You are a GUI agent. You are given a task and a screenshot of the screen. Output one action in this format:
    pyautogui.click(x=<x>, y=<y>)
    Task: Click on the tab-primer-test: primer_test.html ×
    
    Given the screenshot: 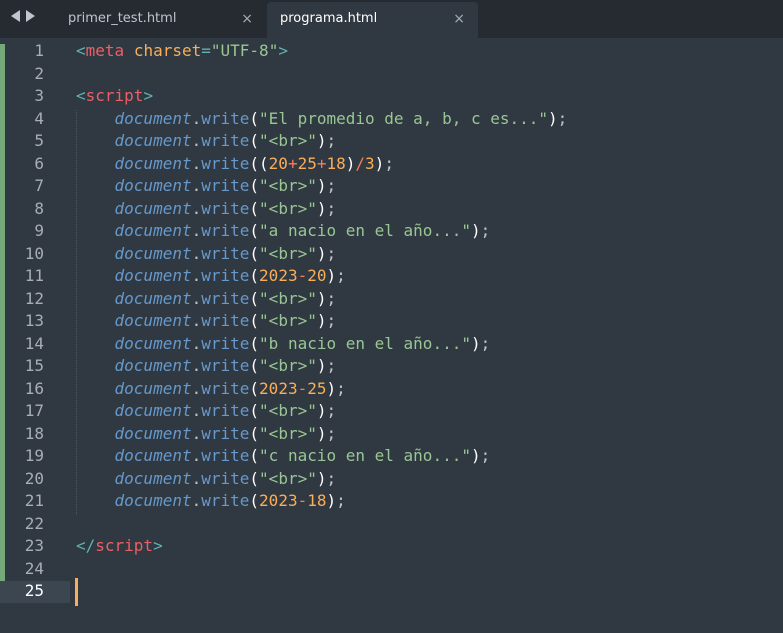 What is the action you would take?
    pyautogui.click(x=160, y=20)
    